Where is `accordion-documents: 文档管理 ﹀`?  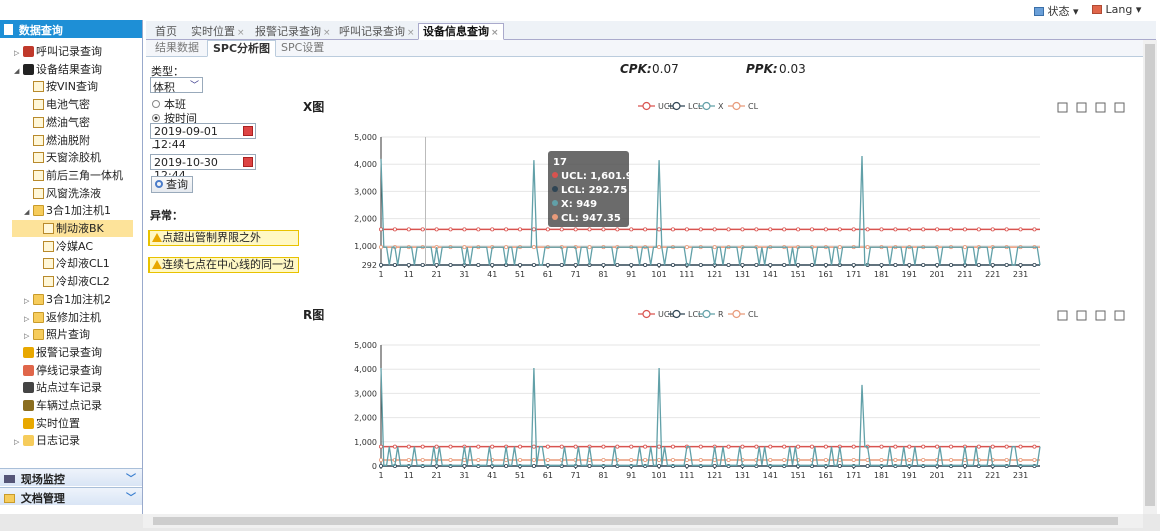
accordion-documents: 文档管理 ﹀ is located at coordinates (71, 496).